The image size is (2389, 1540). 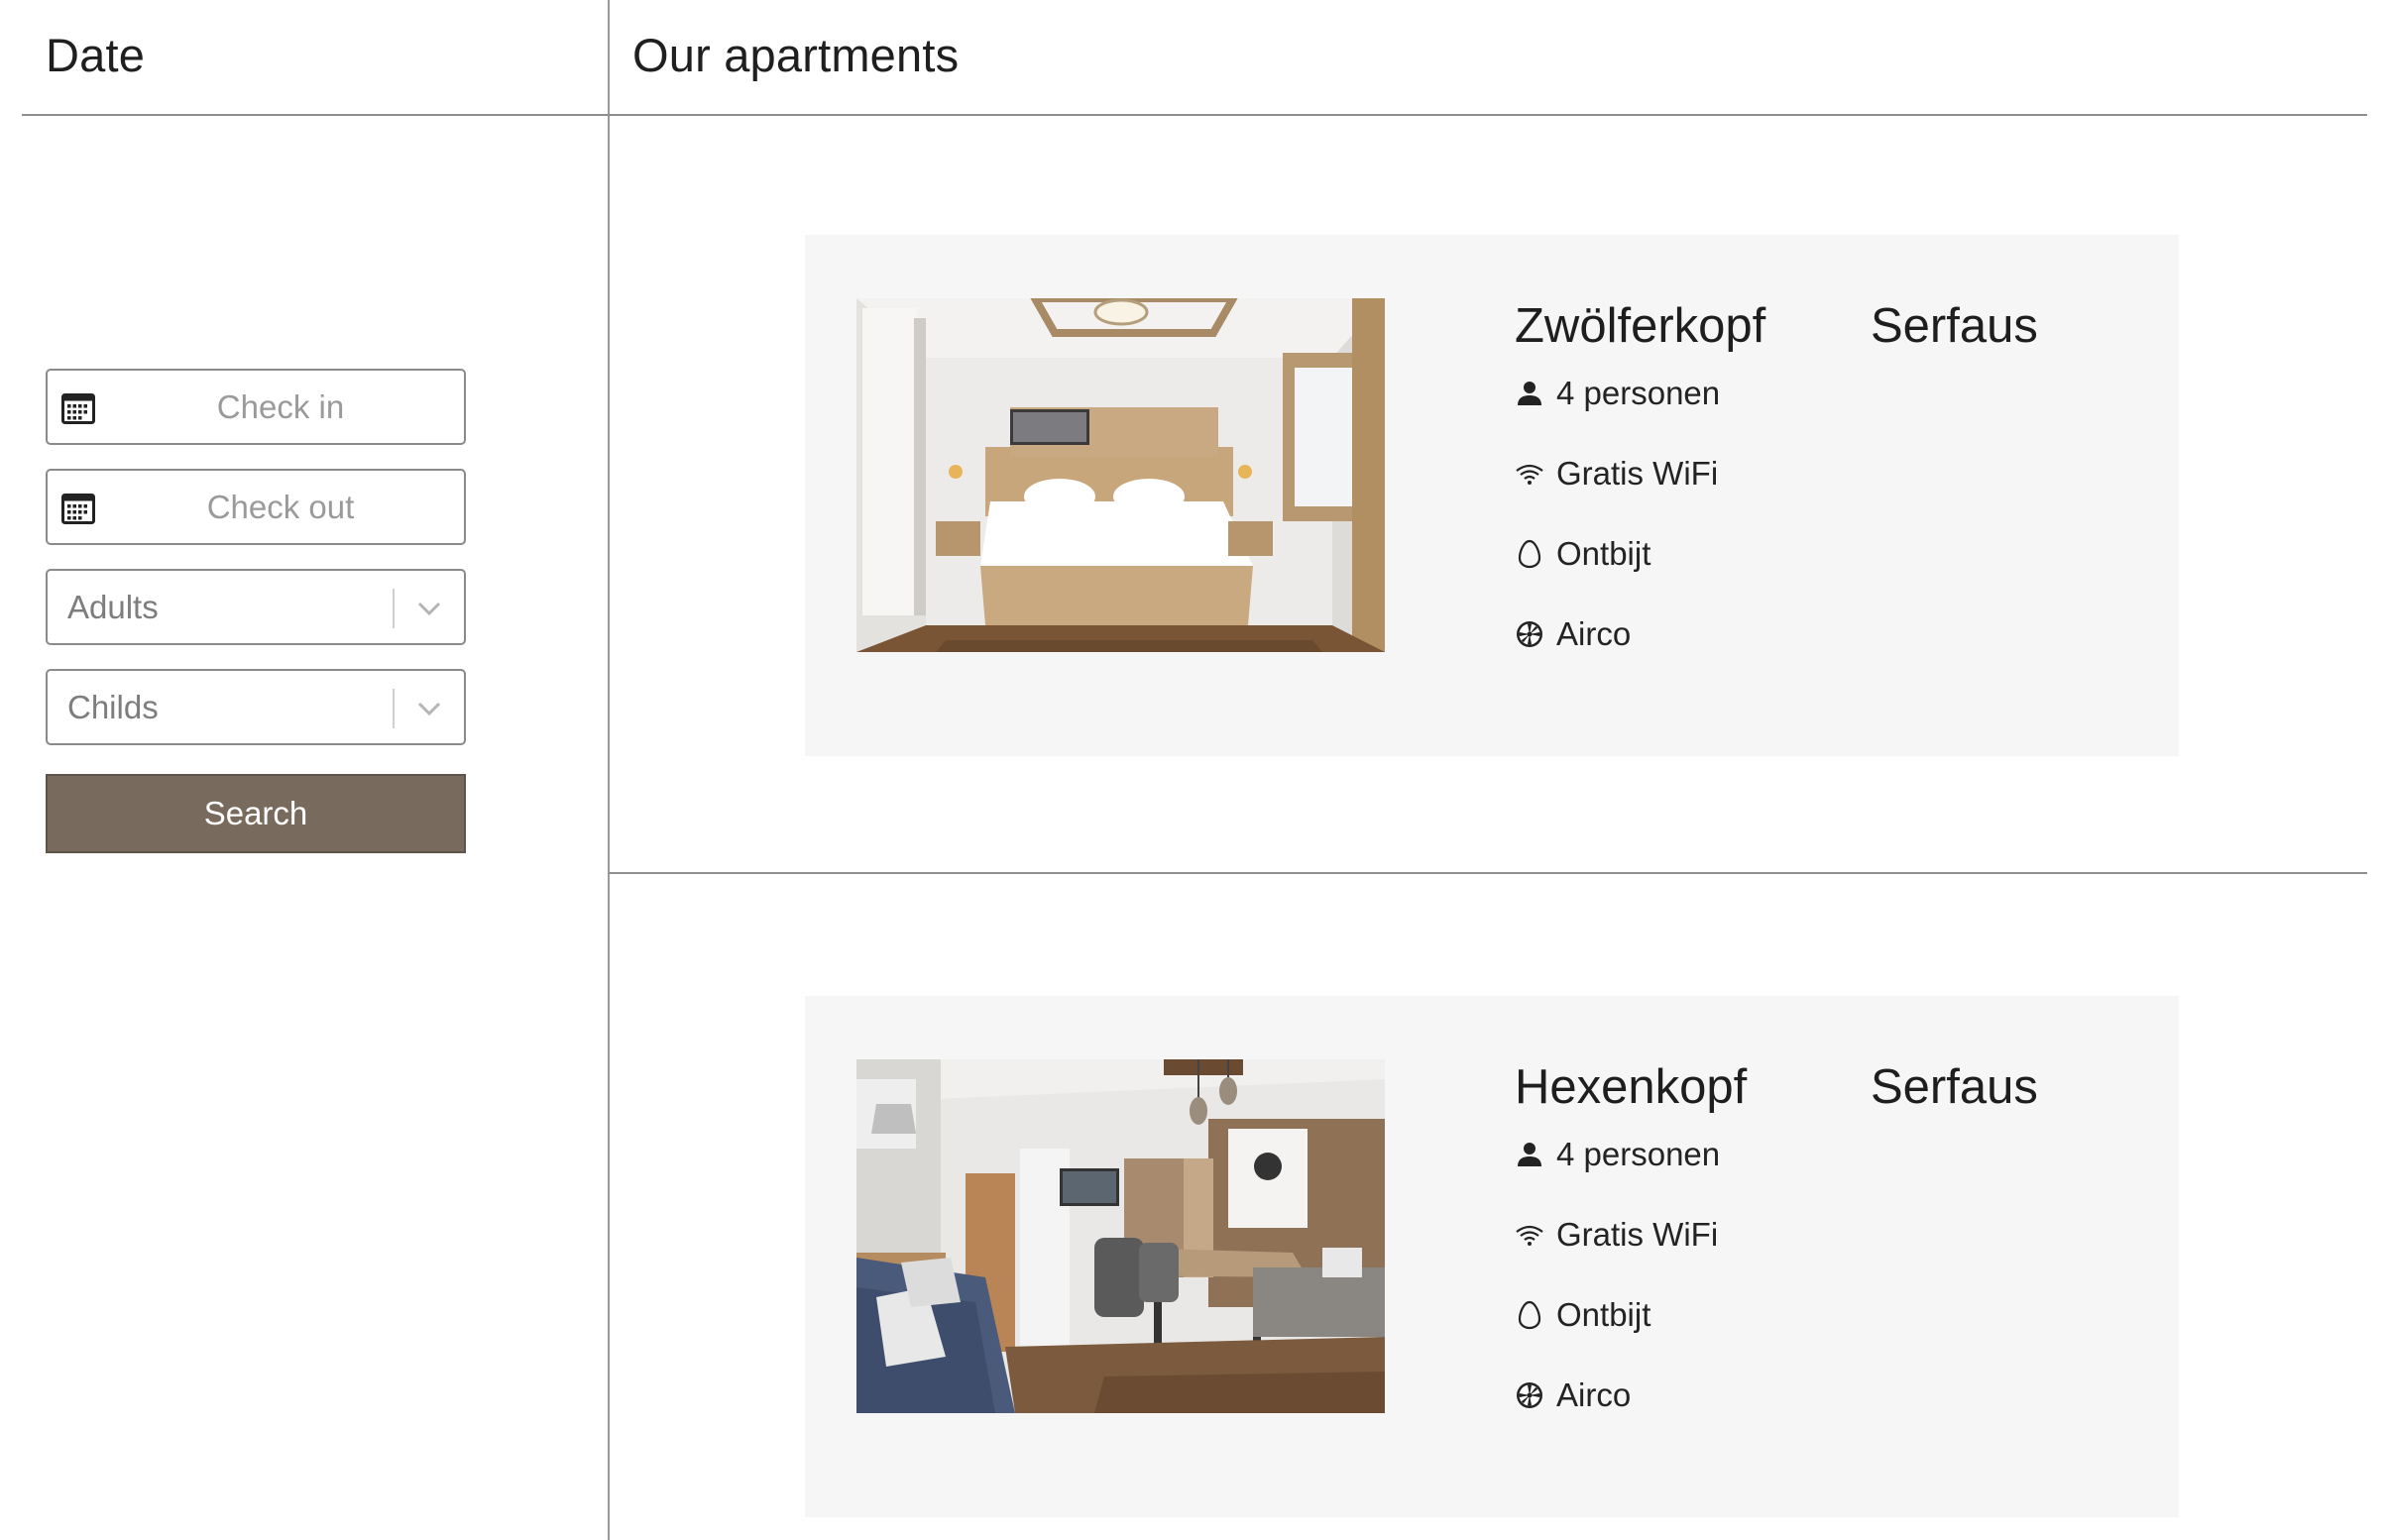 I want to click on sidebar-heading: Date, so click(x=96, y=55).